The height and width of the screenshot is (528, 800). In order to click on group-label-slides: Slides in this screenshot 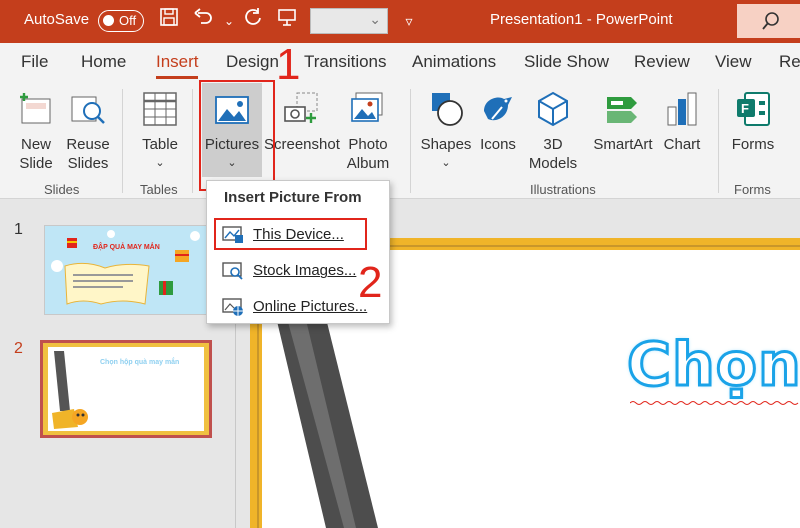, I will do `click(62, 189)`.